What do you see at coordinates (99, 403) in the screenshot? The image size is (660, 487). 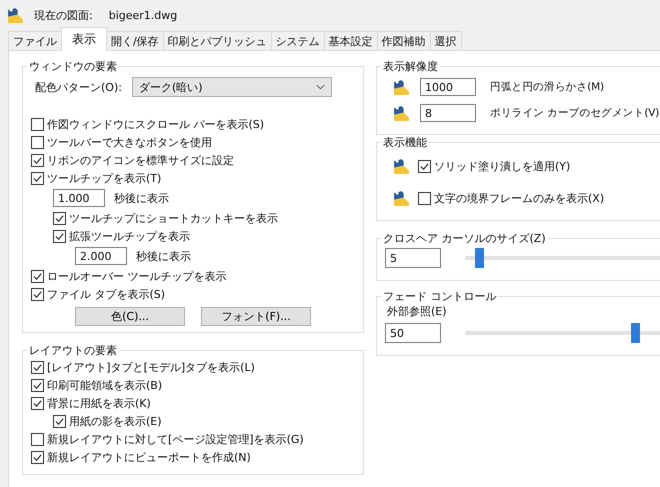 I see `checkbox-label: 背景に用紙を表示(K)` at bounding box center [99, 403].